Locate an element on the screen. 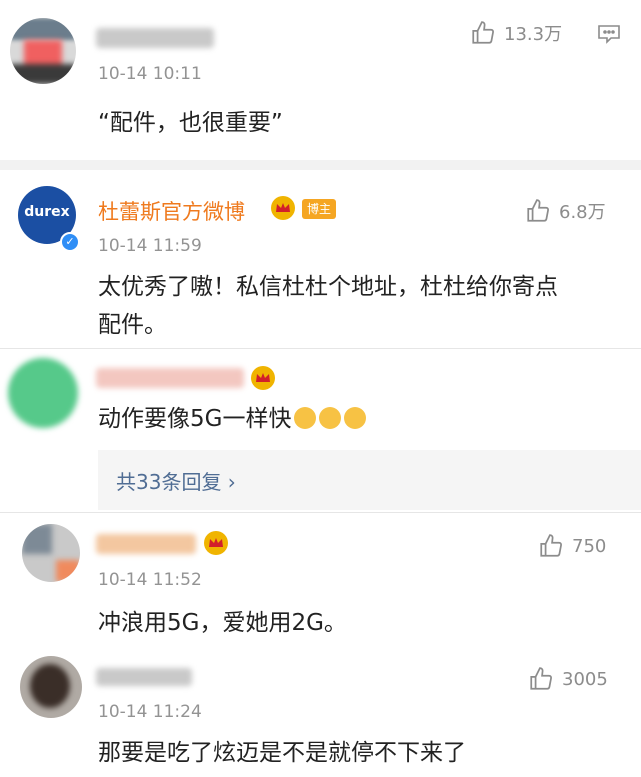 This screenshot has height=777, width=641. author-badge: 博主 is located at coordinates (319, 209).